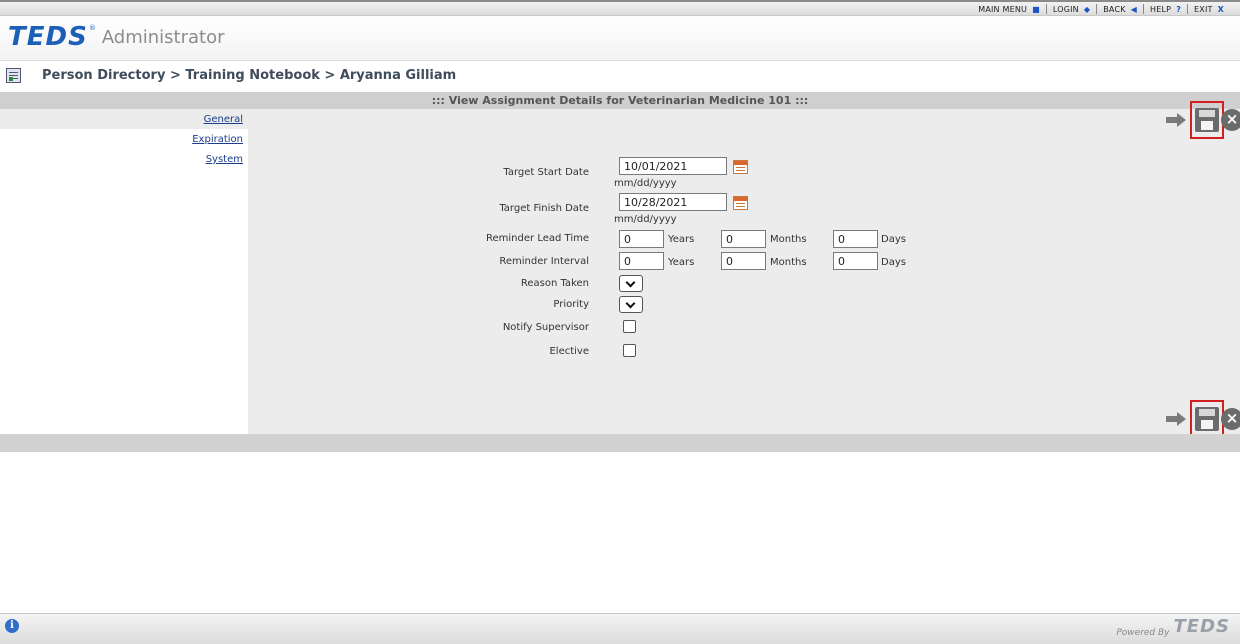 This screenshot has width=1240, height=644. I want to click on app-subtitle: Administrator, so click(163, 37).